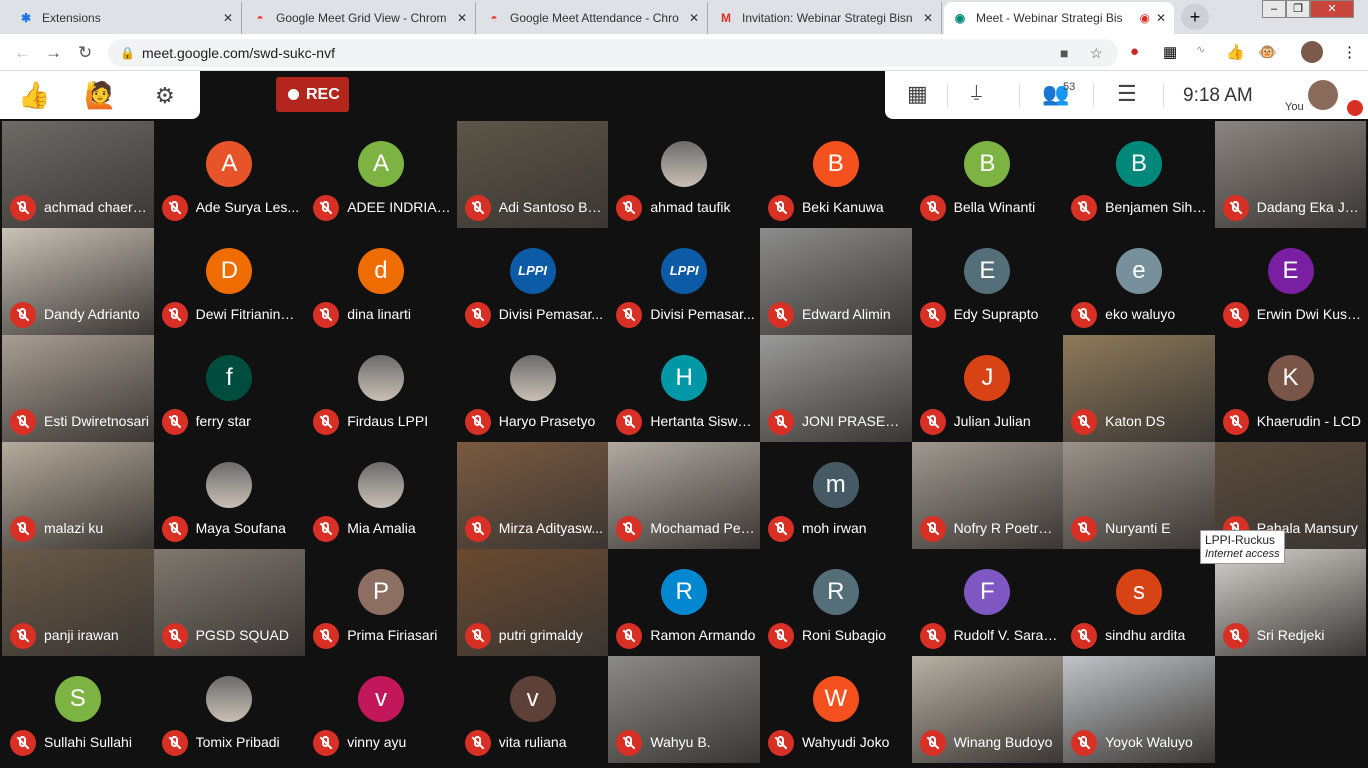  Describe the element at coordinates (229, 495) in the screenshot. I see `participant-tile: Maya Soufana` at that location.